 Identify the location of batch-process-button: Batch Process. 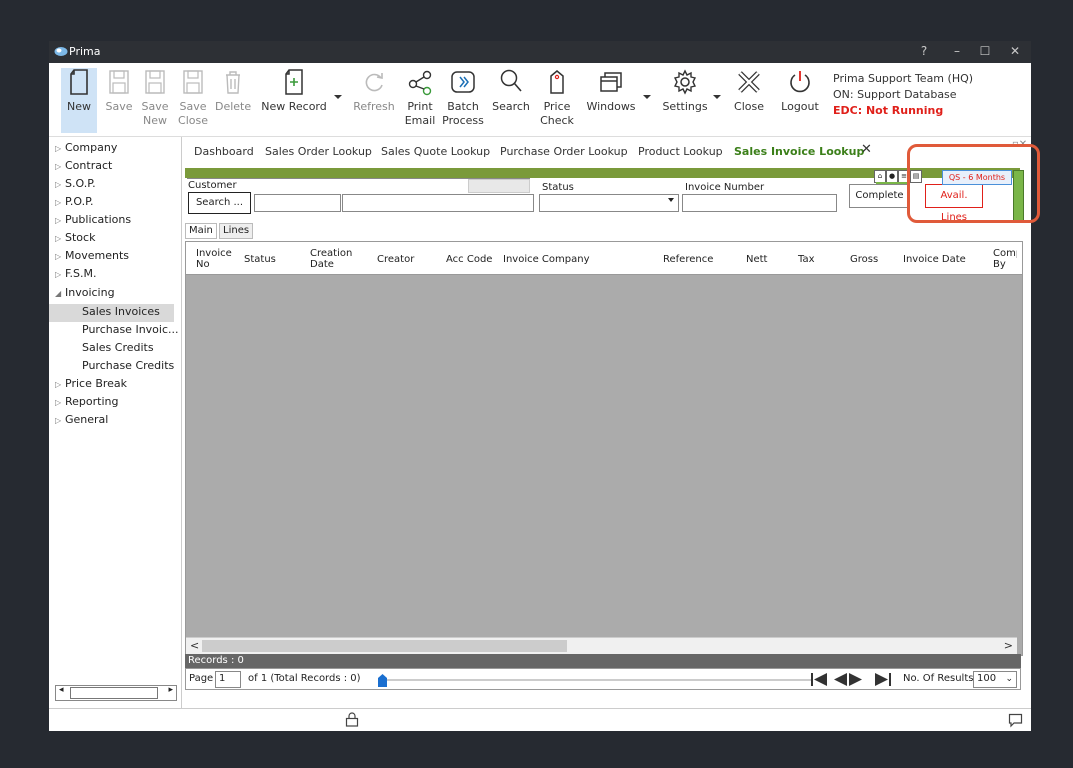
(463, 100).